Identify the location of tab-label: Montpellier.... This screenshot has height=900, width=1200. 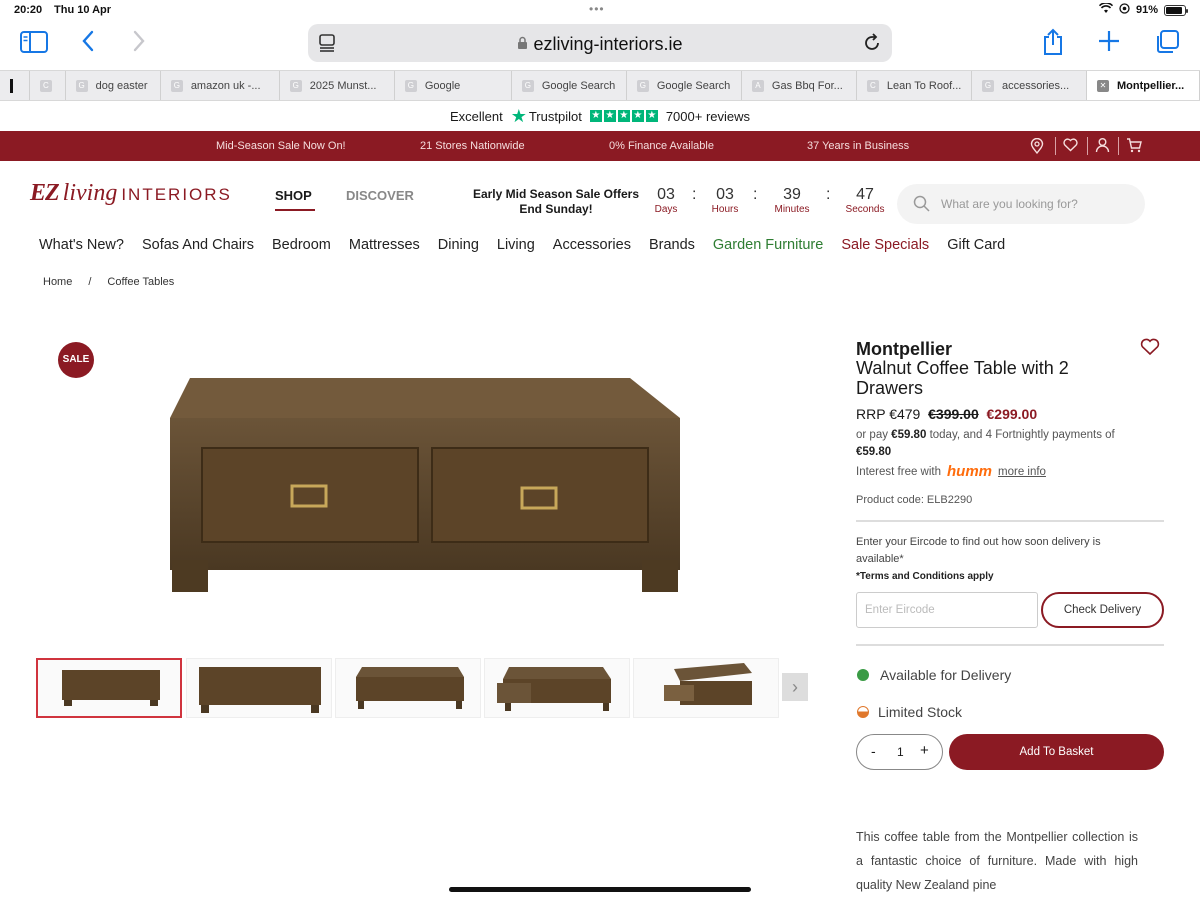
(1150, 85).